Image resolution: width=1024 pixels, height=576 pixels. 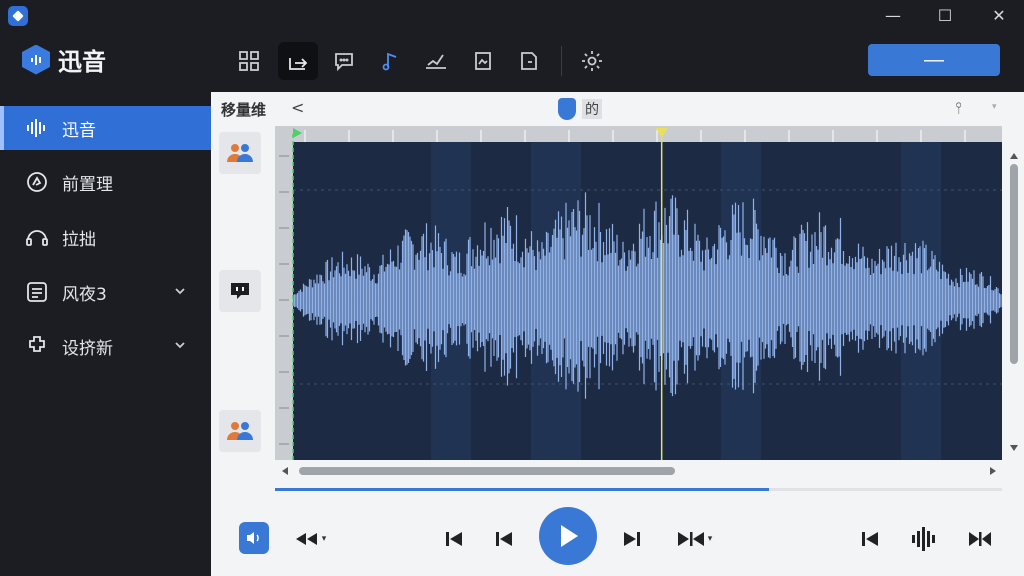 I want to click on skip-start-icon, so click(x=454, y=539).